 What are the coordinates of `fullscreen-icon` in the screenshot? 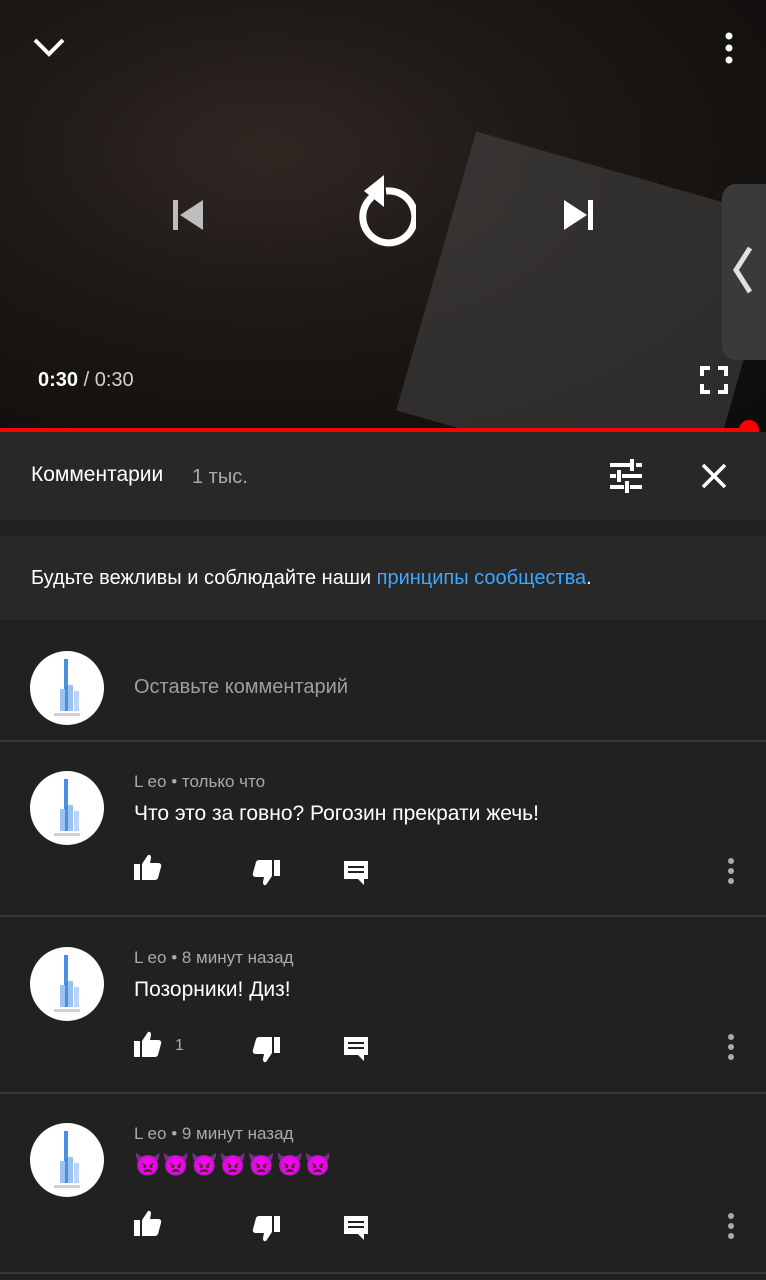 It's located at (714, 380).